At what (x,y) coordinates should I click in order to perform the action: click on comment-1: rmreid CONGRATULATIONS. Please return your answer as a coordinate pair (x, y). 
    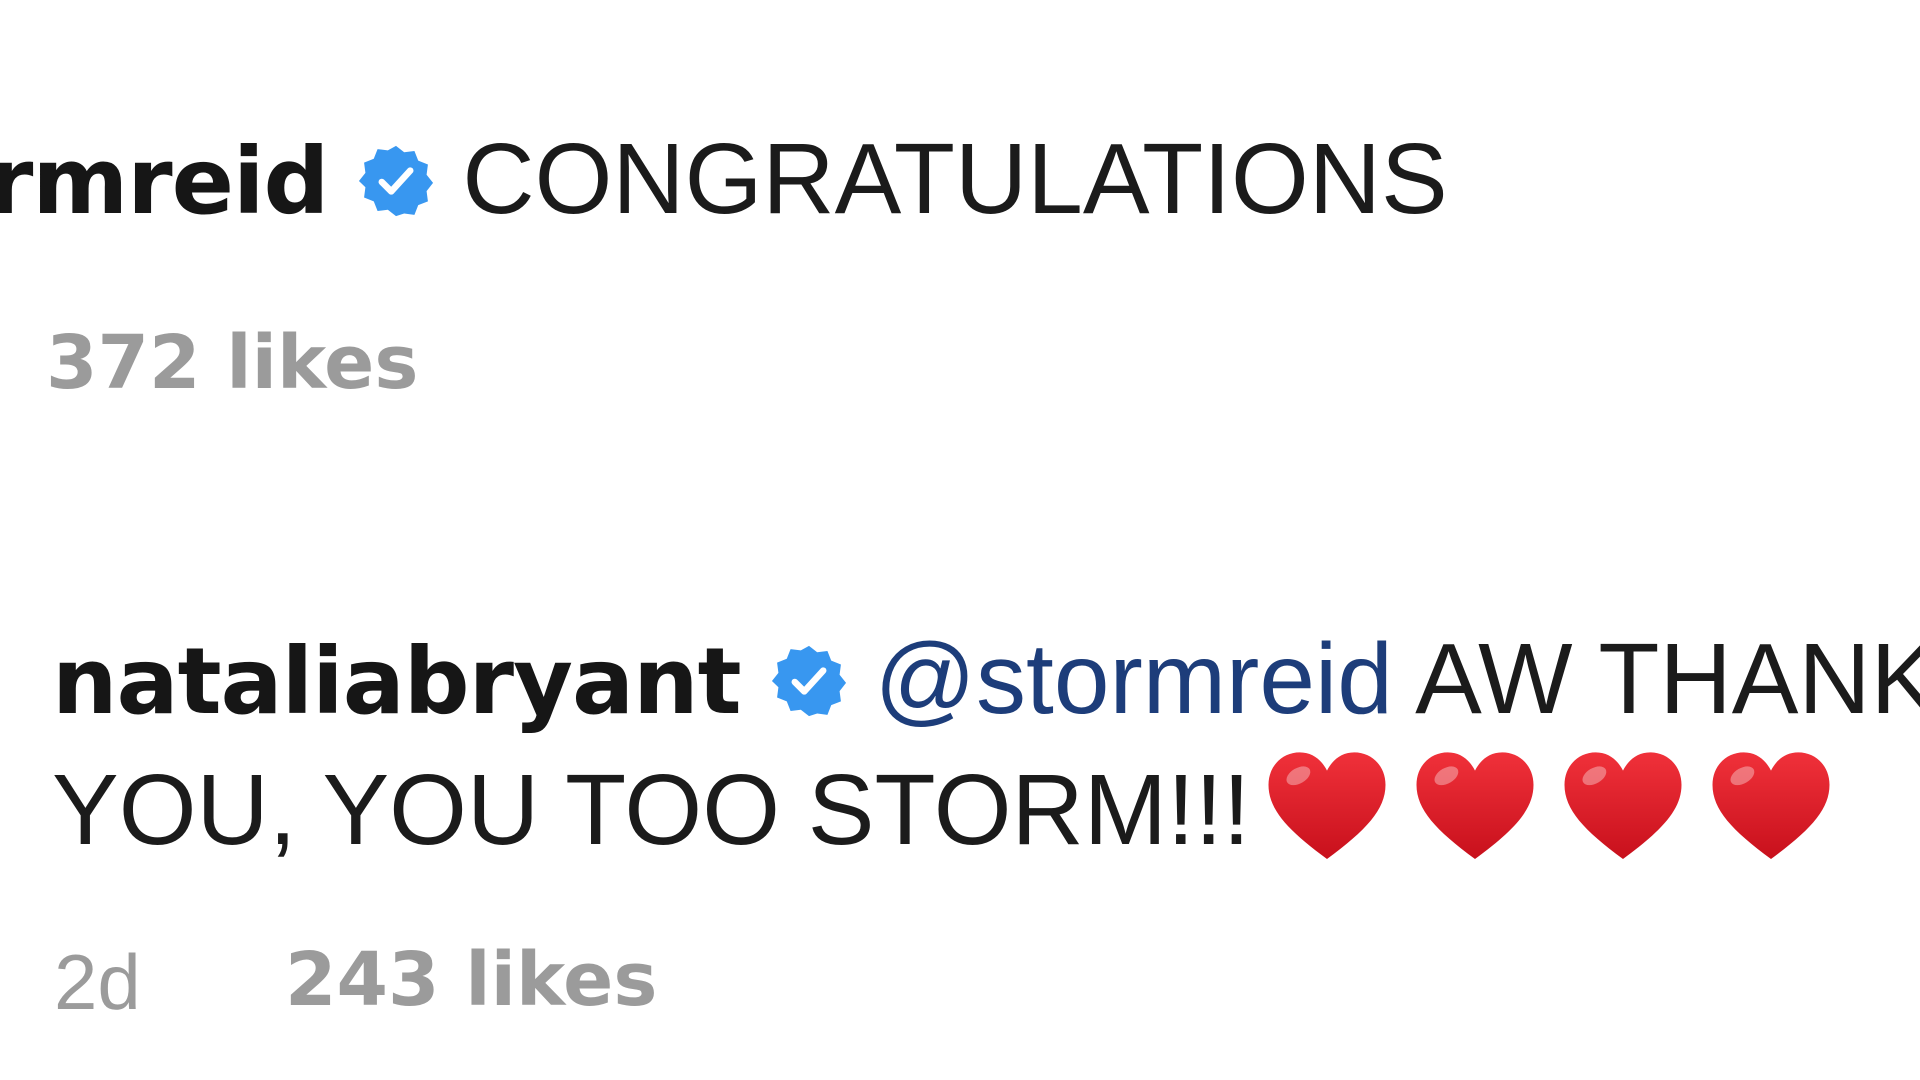
    Looking at the image, I should click on (724, 180).